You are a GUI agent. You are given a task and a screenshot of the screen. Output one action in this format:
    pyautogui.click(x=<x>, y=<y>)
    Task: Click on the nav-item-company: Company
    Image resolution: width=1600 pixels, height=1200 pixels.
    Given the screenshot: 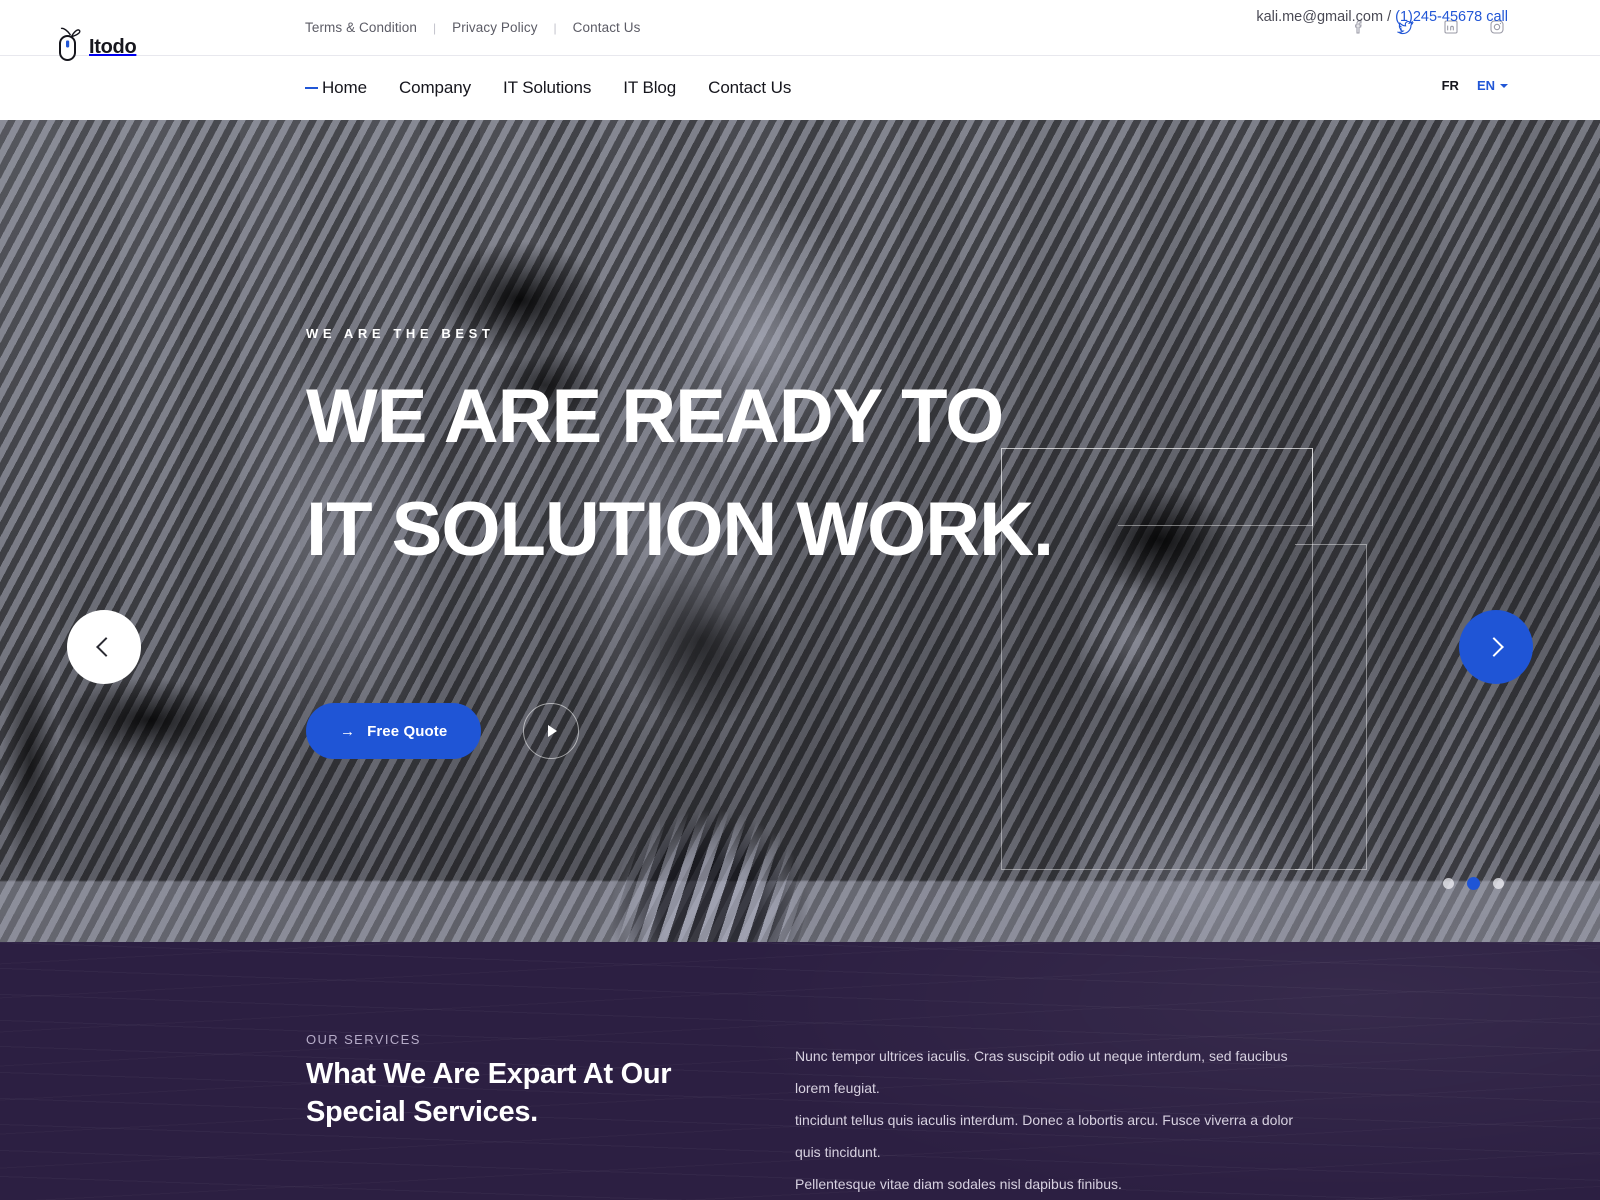 What is the action you would take?
    pyautogui.click(x=451, y=88)
    